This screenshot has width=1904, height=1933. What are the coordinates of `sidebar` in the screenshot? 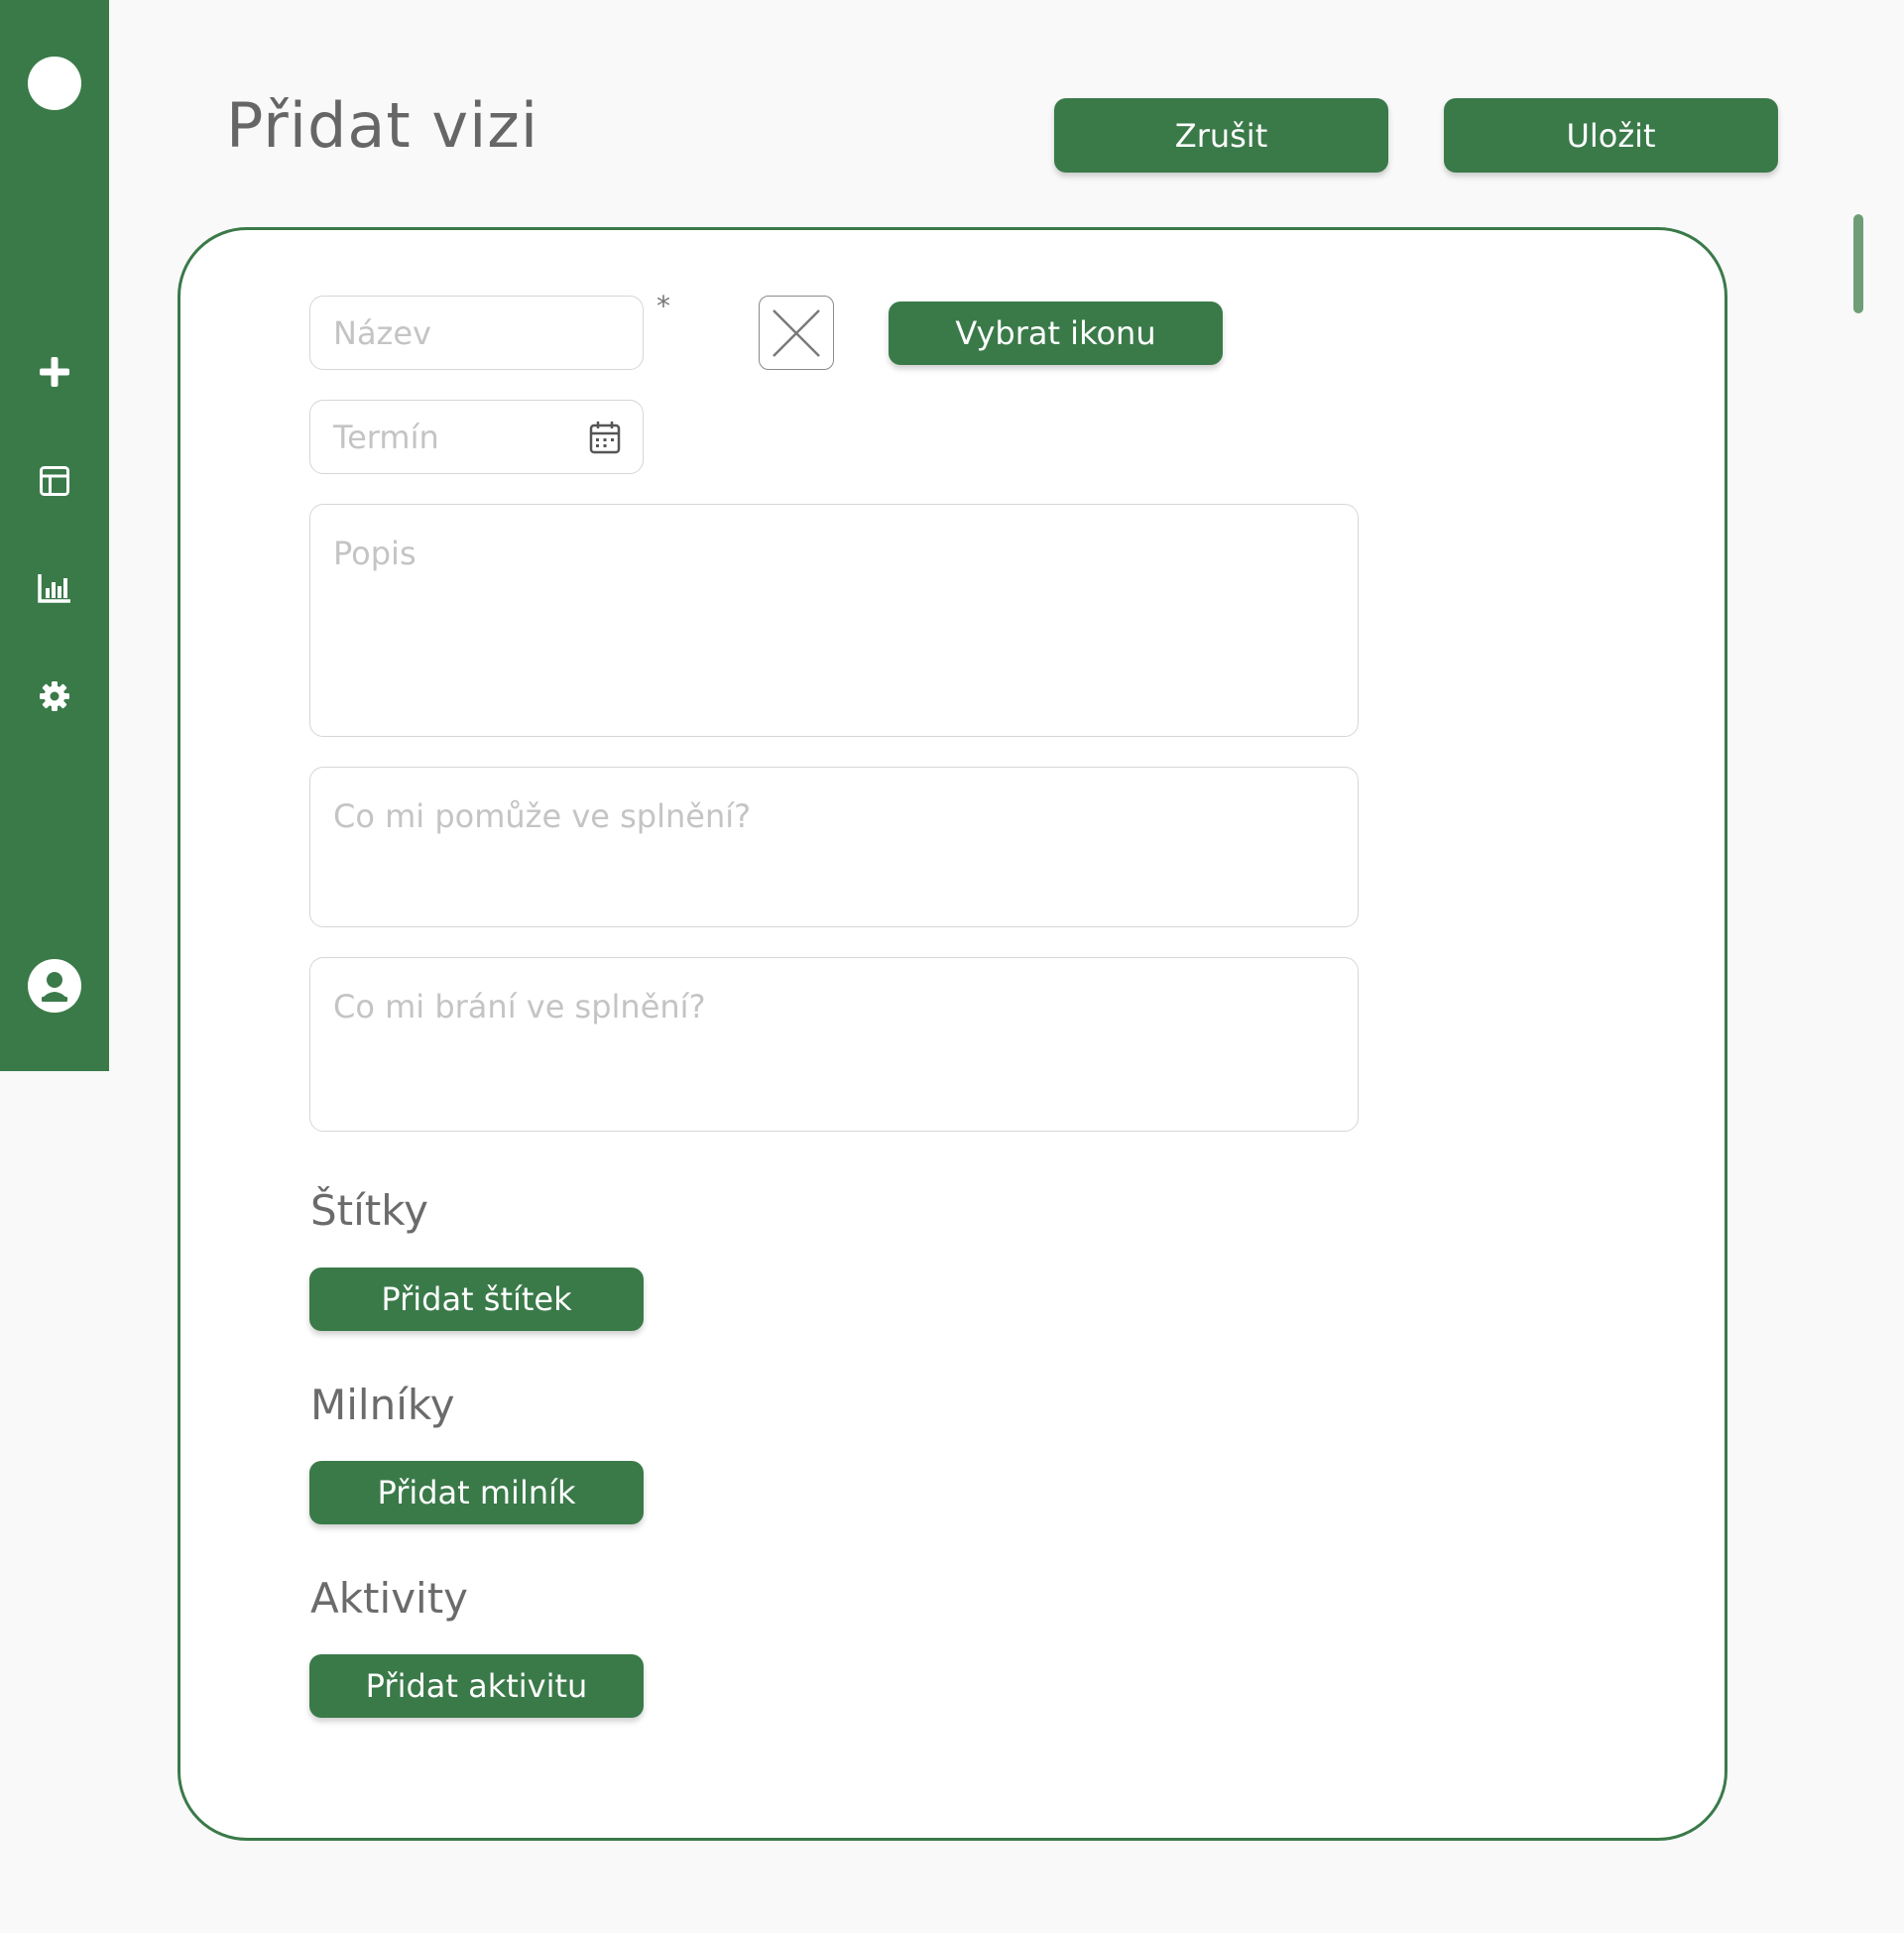 It's located at (54, 535).